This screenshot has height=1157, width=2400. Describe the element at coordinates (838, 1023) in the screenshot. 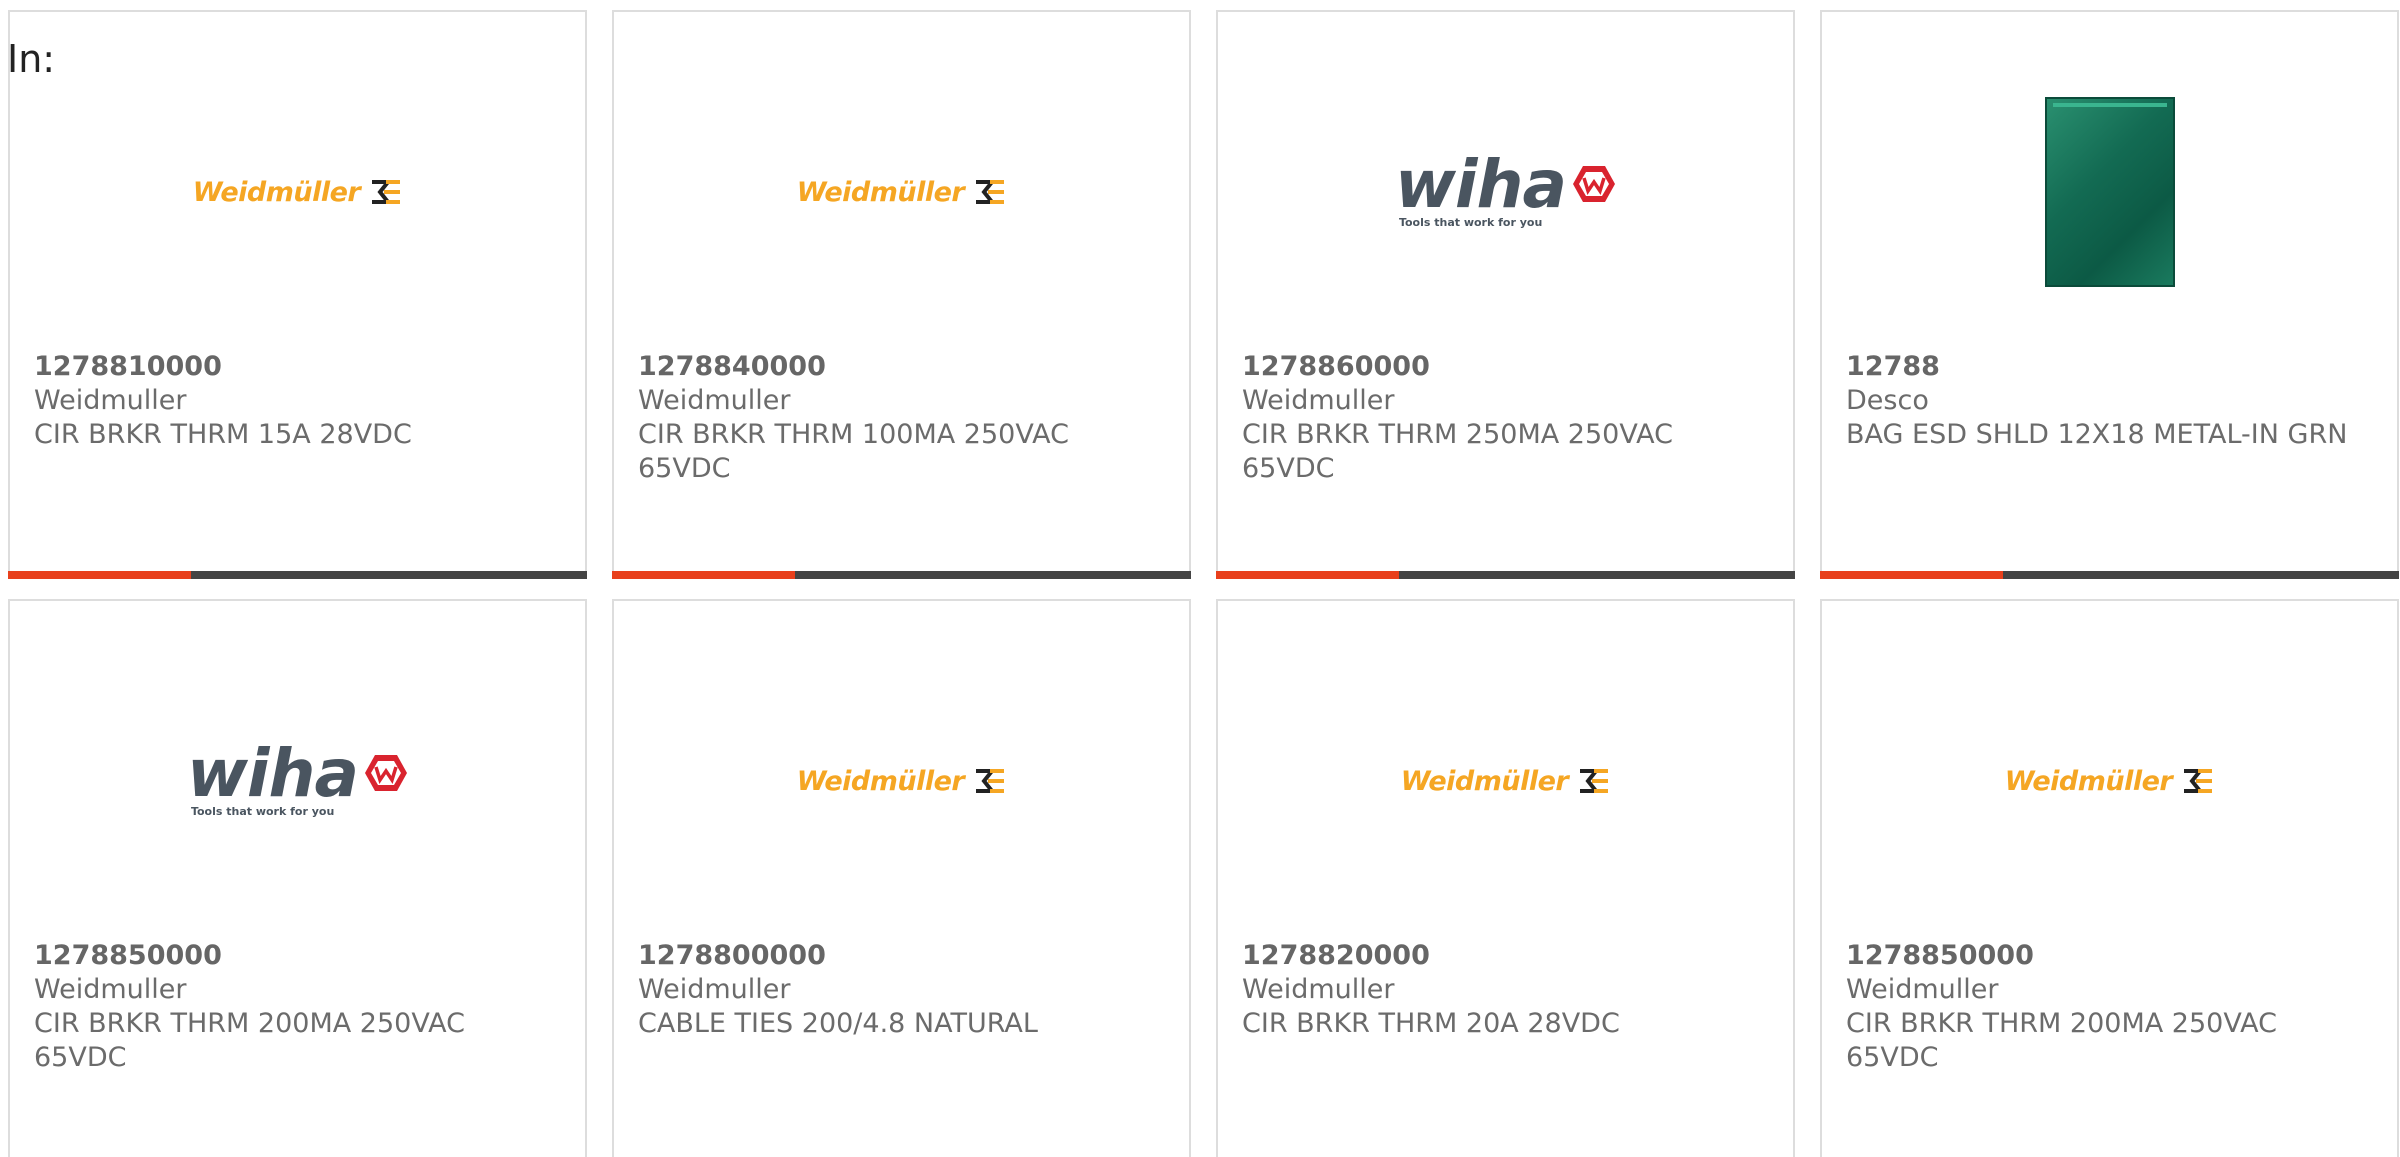

I see `product-description: CABLE TIES 200/4.8 NATURAL` at that location.